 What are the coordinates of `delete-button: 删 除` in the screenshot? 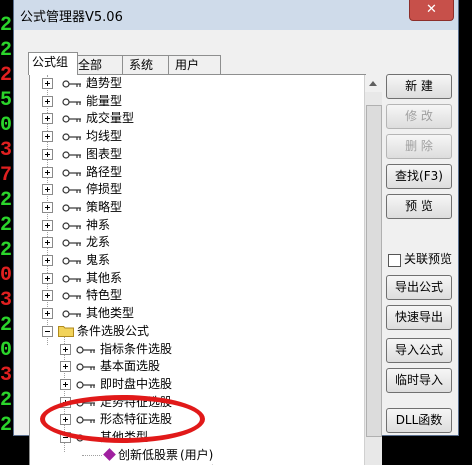 It's located at (419, 146).